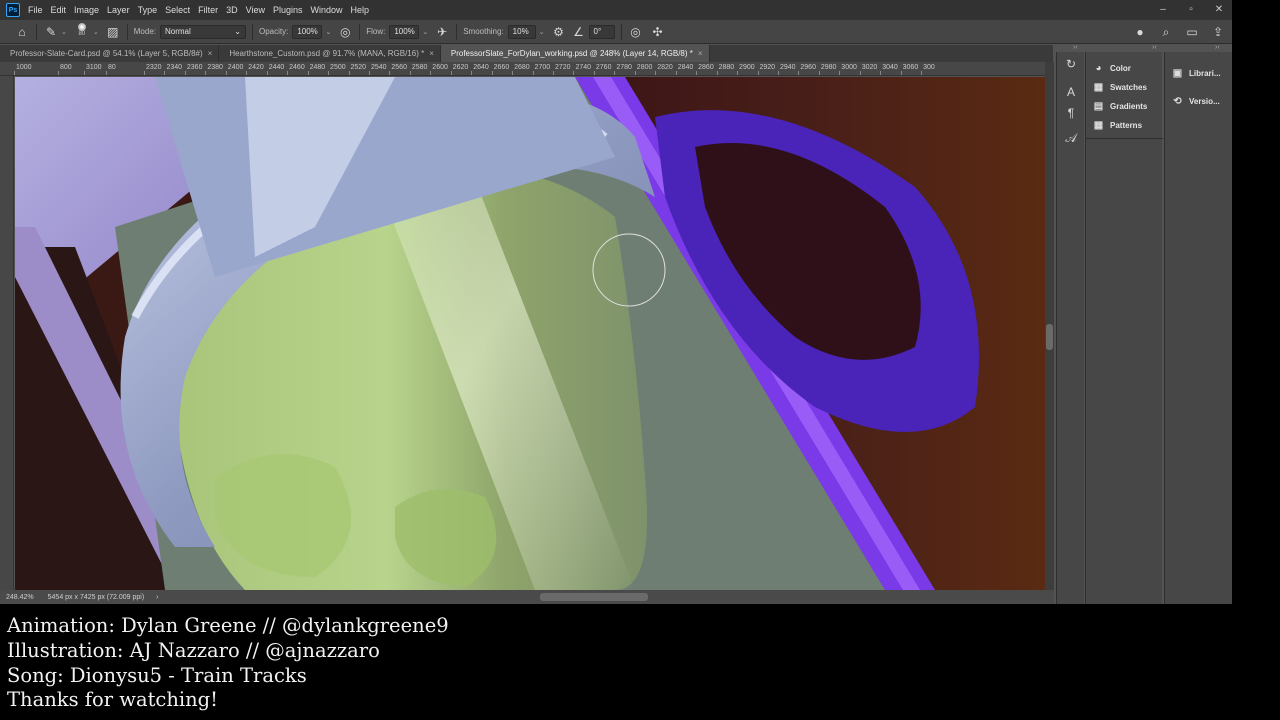  What do you see at coordinates (174, 67) in the screenshot?
I see `ruler-label: 2340` at bounding box center [174, 67].